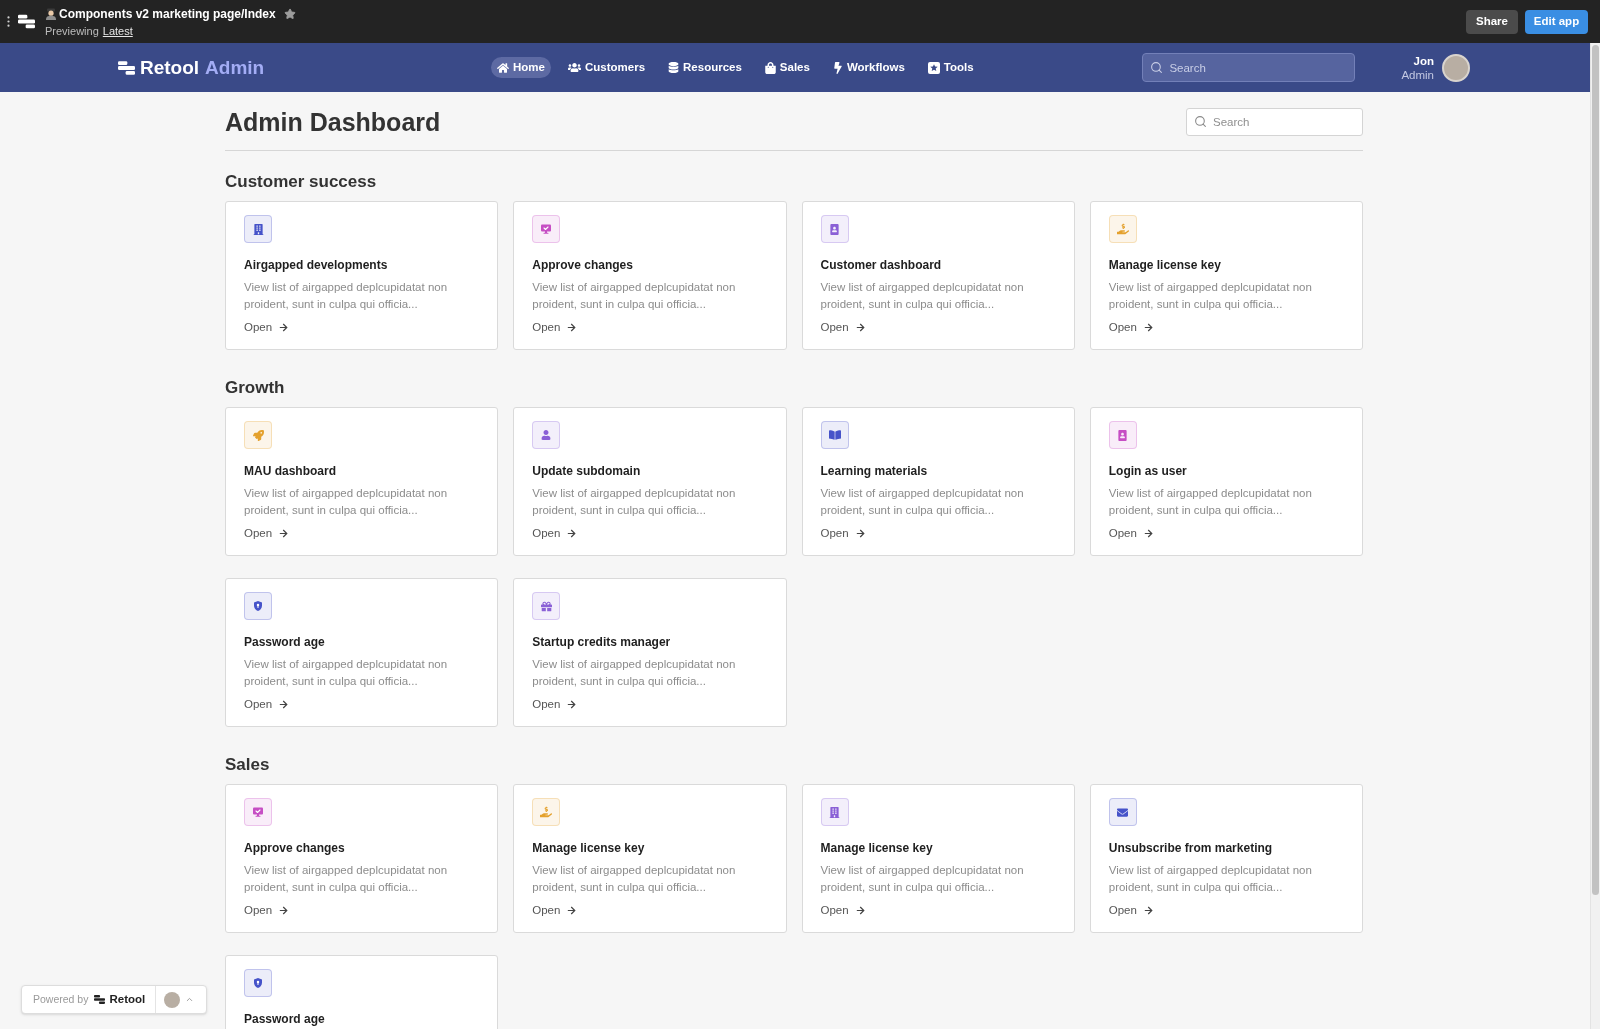  What do you see at coordinates (255, 388) in the screenshot?
I see `section-heading: Growth` at bounding box center [255, 388].